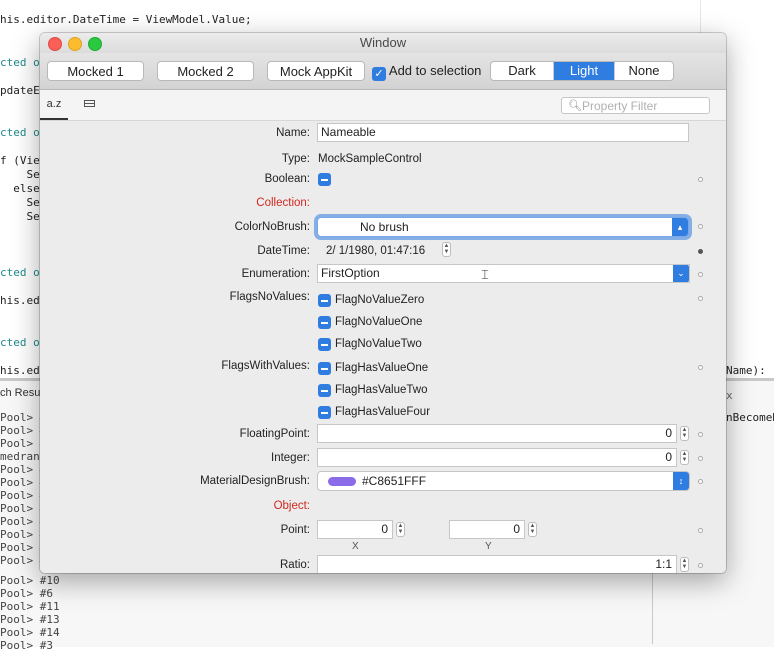 This screenshot has width=774, height=652. I want to click on materialbrush-popup: #C8651FFF ↕, so click(503, 481).